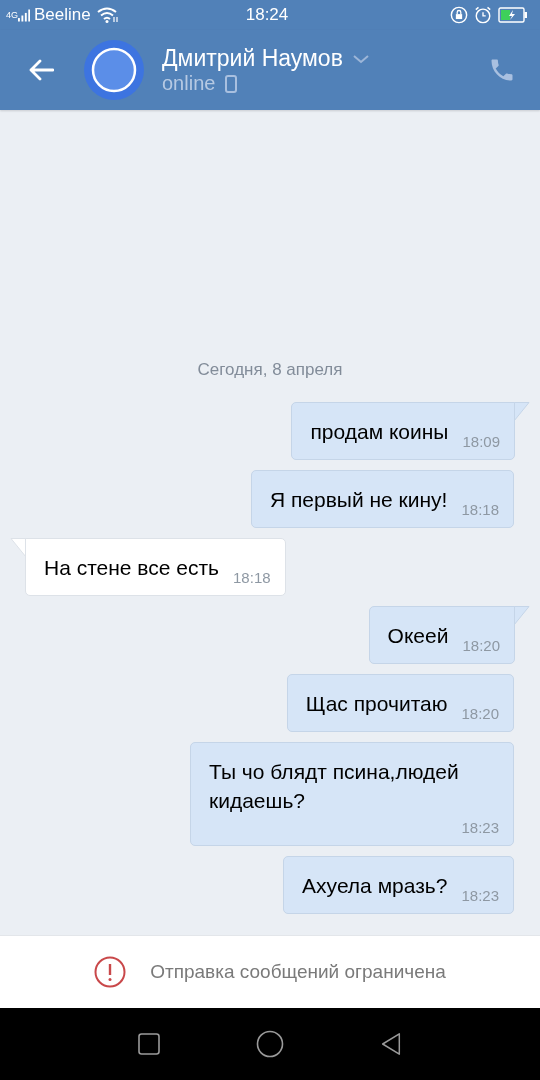  What do you see at coordinates (62, 15) in the screenshot?
I see `carrier-name: Beeline` at bounding box center [62, 15].